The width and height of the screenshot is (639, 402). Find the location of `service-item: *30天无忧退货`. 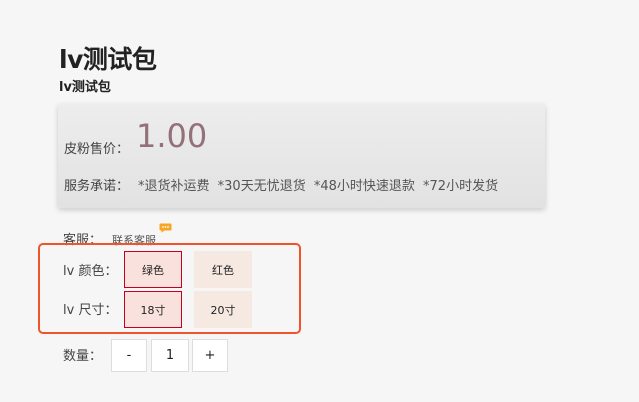

service-item: *30天无忧退货 is located at coordinates (261, 186).